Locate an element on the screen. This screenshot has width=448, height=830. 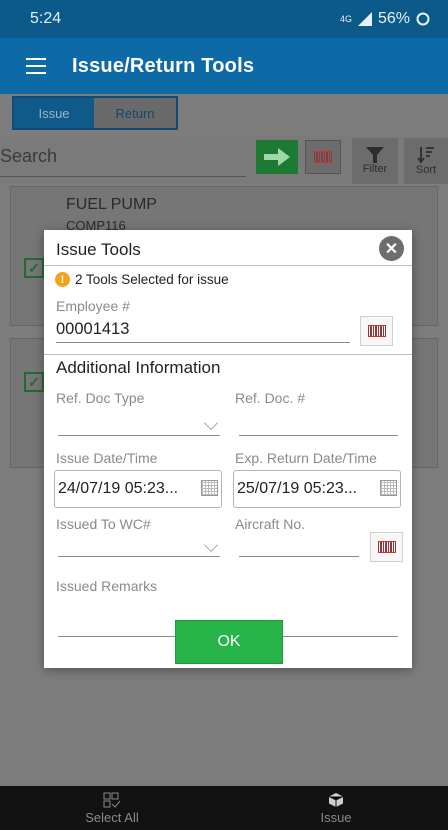
aircraft-scan-button is located at coordinates (386, 547).